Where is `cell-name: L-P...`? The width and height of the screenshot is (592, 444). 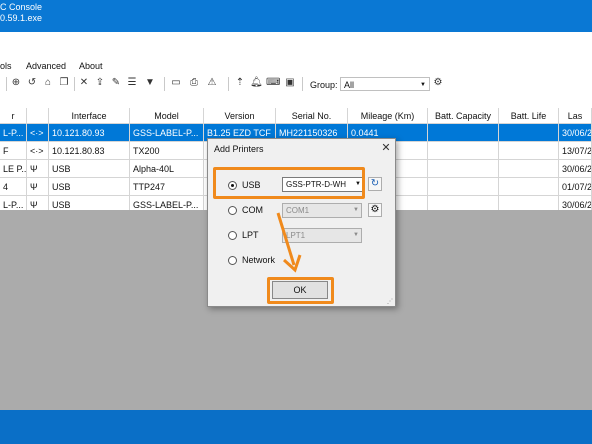
cell-name: L-P... is located at coordinates (13, 133).